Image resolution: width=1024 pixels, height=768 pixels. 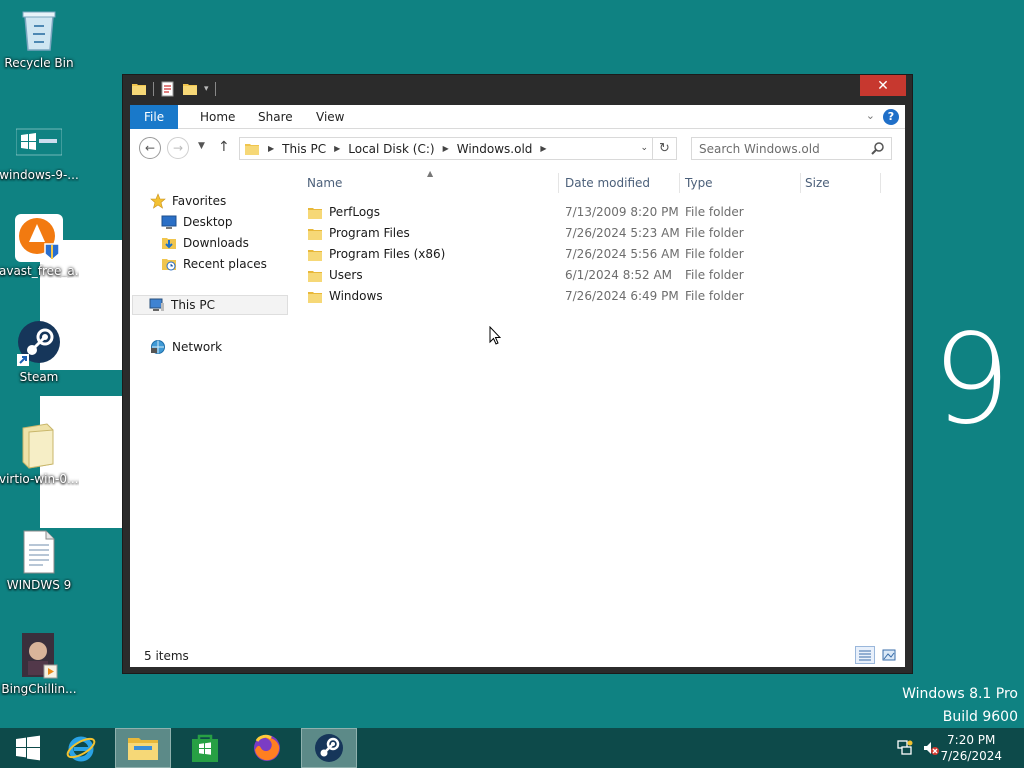 I want to click on taskbar-file-explorer, so click(x=143, y=748).